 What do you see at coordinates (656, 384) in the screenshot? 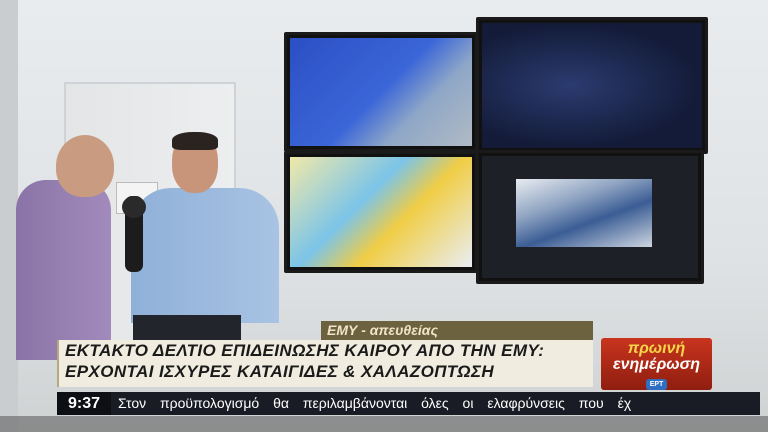
I see `channel-logo: ΕΡΤ` at bounding box center [656, 384].